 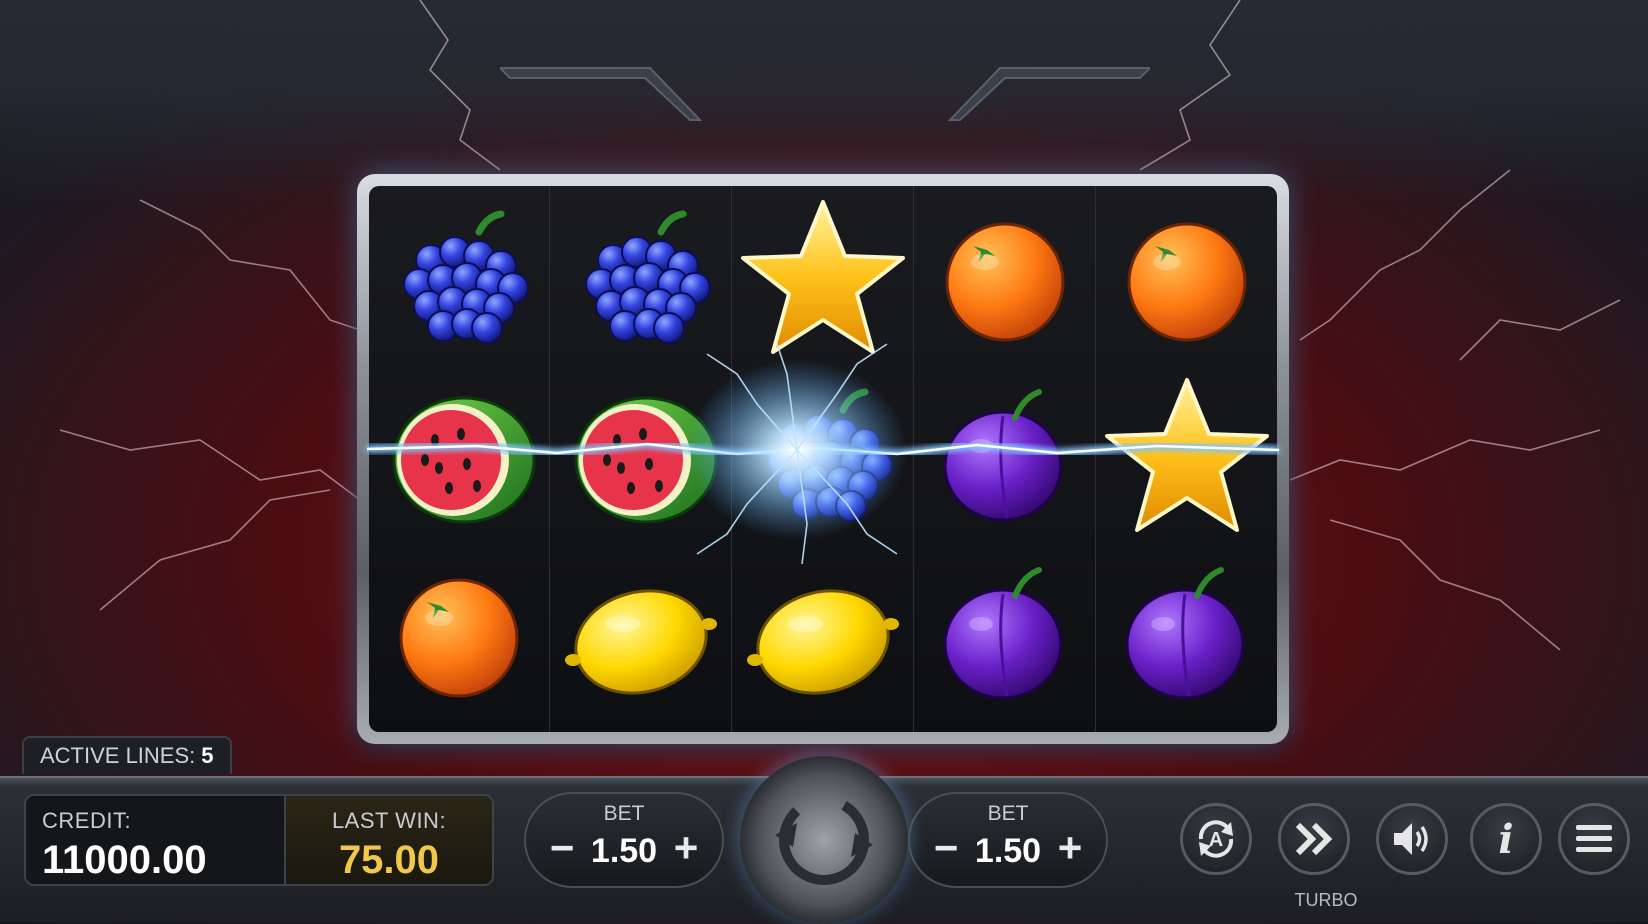 What do you see at coordinates (389, 820) in the screenshot?
I see `last-win-label: LAST WIN:` at bounding box center [389, 820].